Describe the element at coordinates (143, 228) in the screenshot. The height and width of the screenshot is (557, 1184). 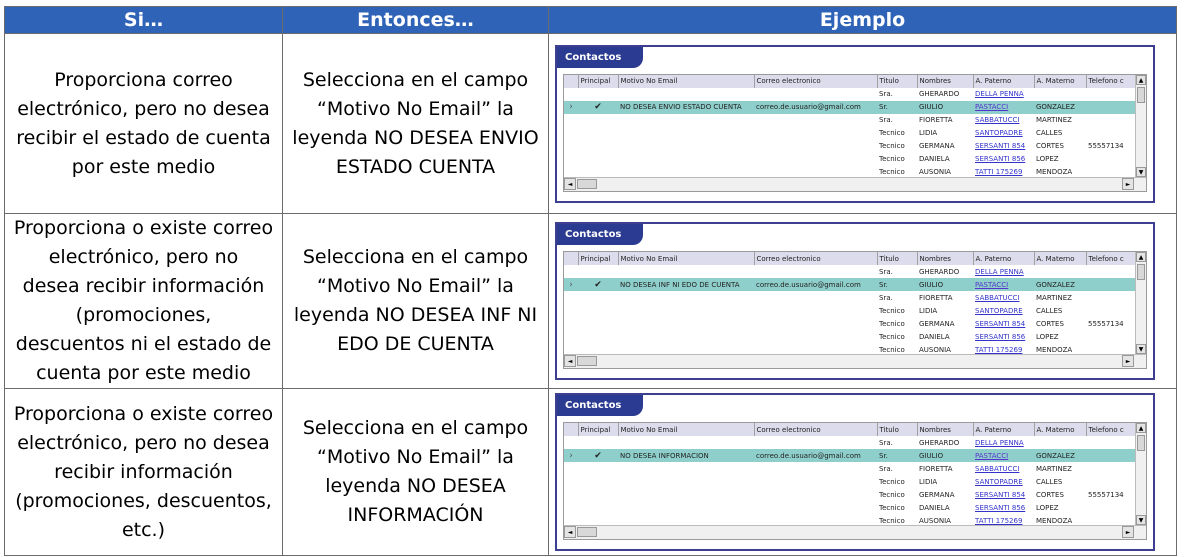
I see `si-line: Proporciona o existe correo` at that location.